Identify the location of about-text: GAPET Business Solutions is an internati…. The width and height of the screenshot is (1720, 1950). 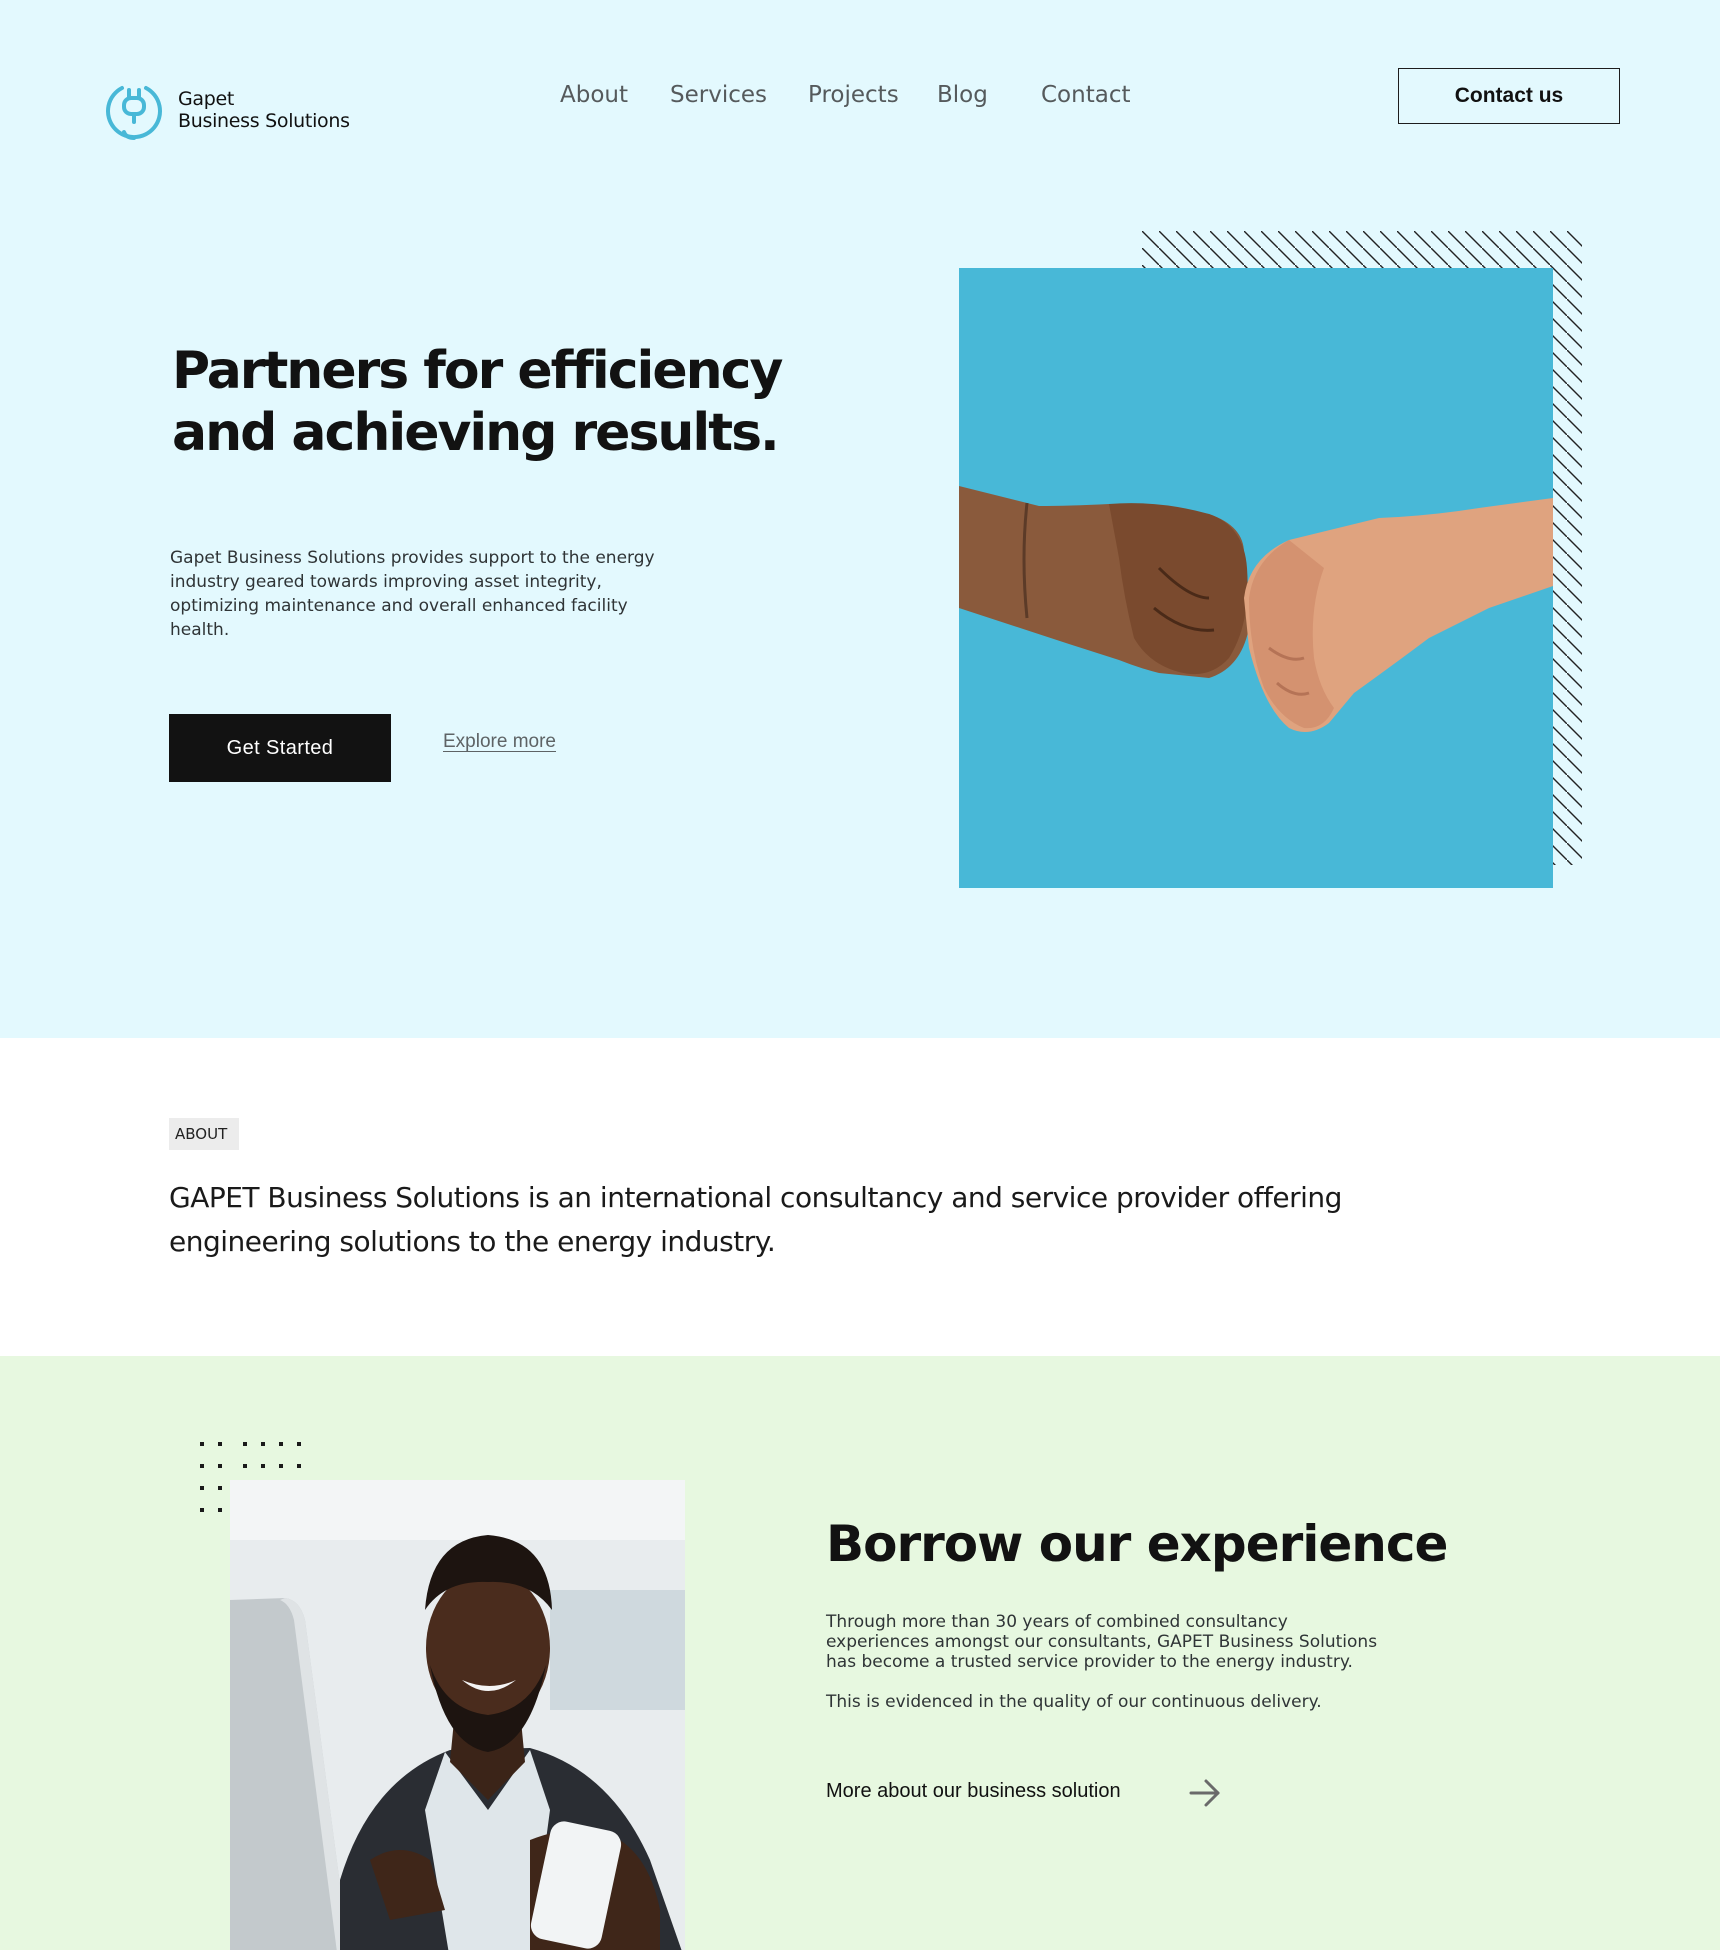
(755, 1219).